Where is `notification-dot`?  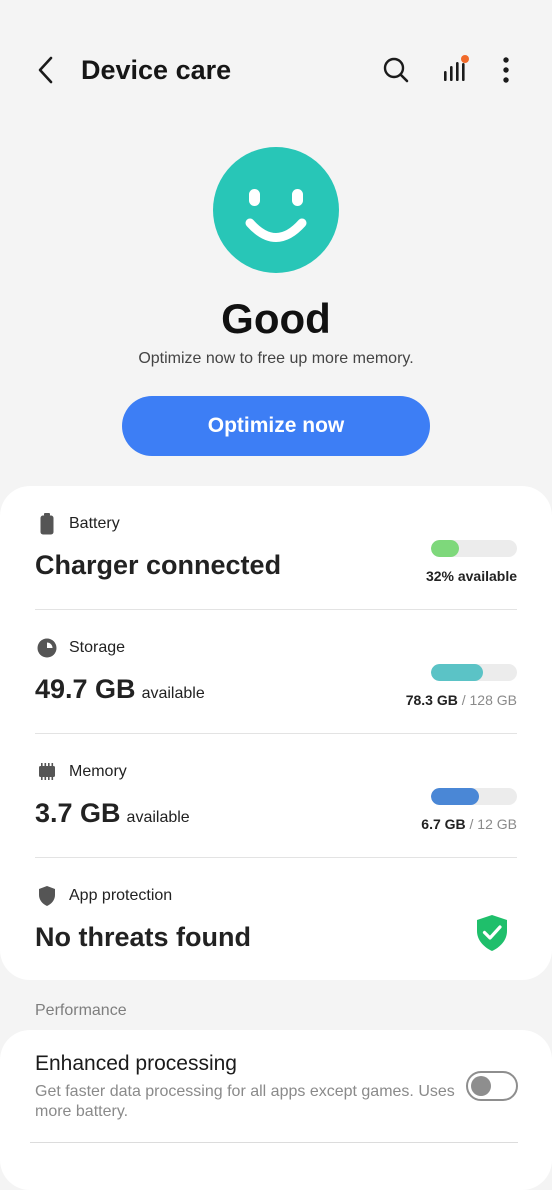
notification-dot is located at coordinates (465, 59).